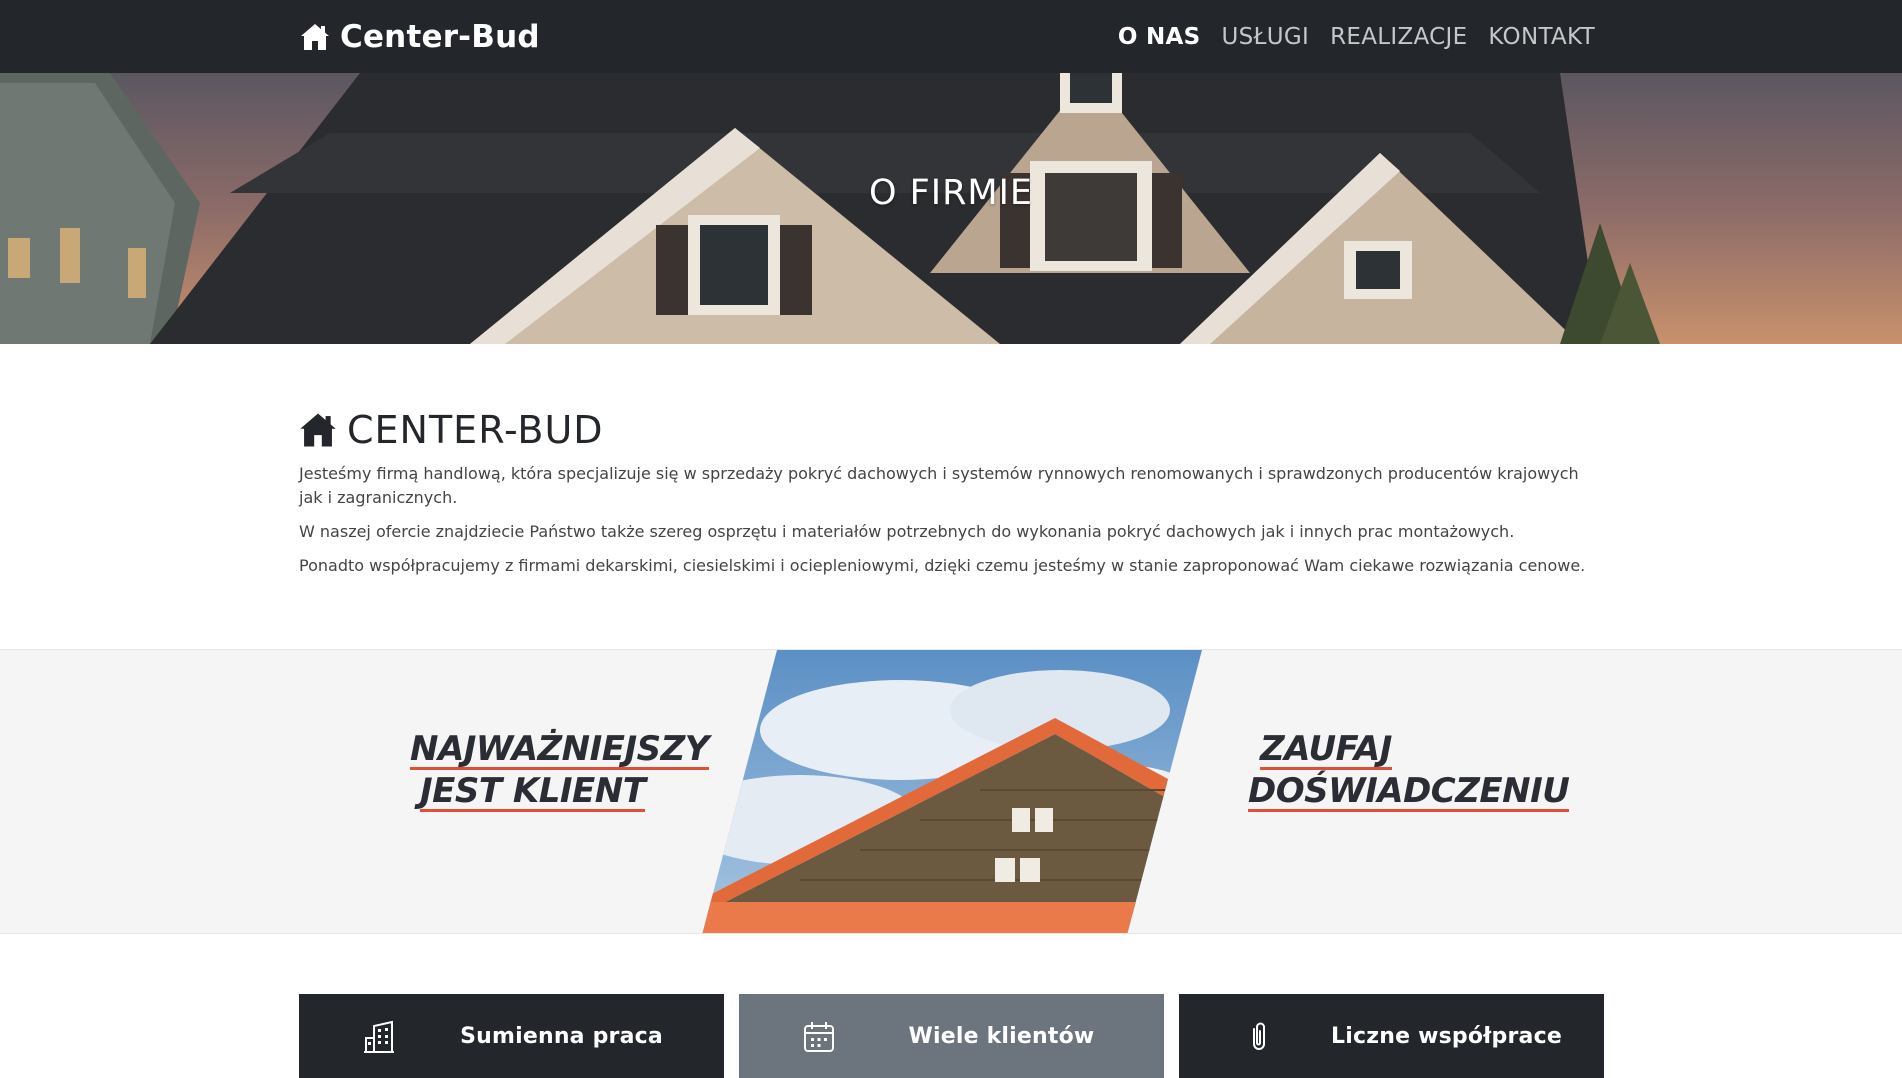  What do you see at coordinates (561, 1036) in the screenshot?
I see `feature-label: Sumienna praca` at bounding box center [561, 1036].